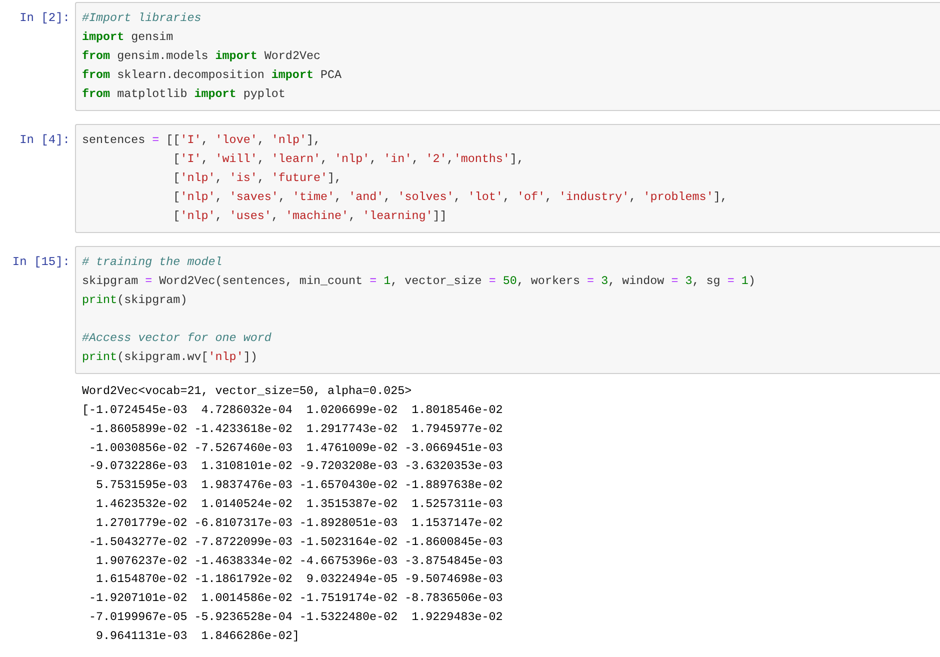 This screenshot has width=940, height=657. I want to click on code-line: ['I', 'will', 'learn', 'nlp', 'in', '2','months'],, so click(348, 159).